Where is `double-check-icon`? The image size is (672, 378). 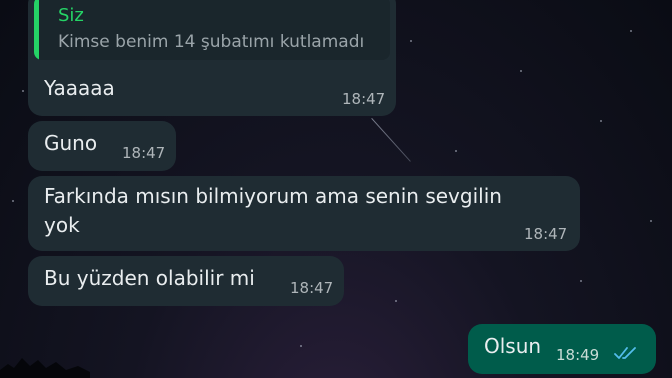
double-check-icon is located at coordinates (625, 353).